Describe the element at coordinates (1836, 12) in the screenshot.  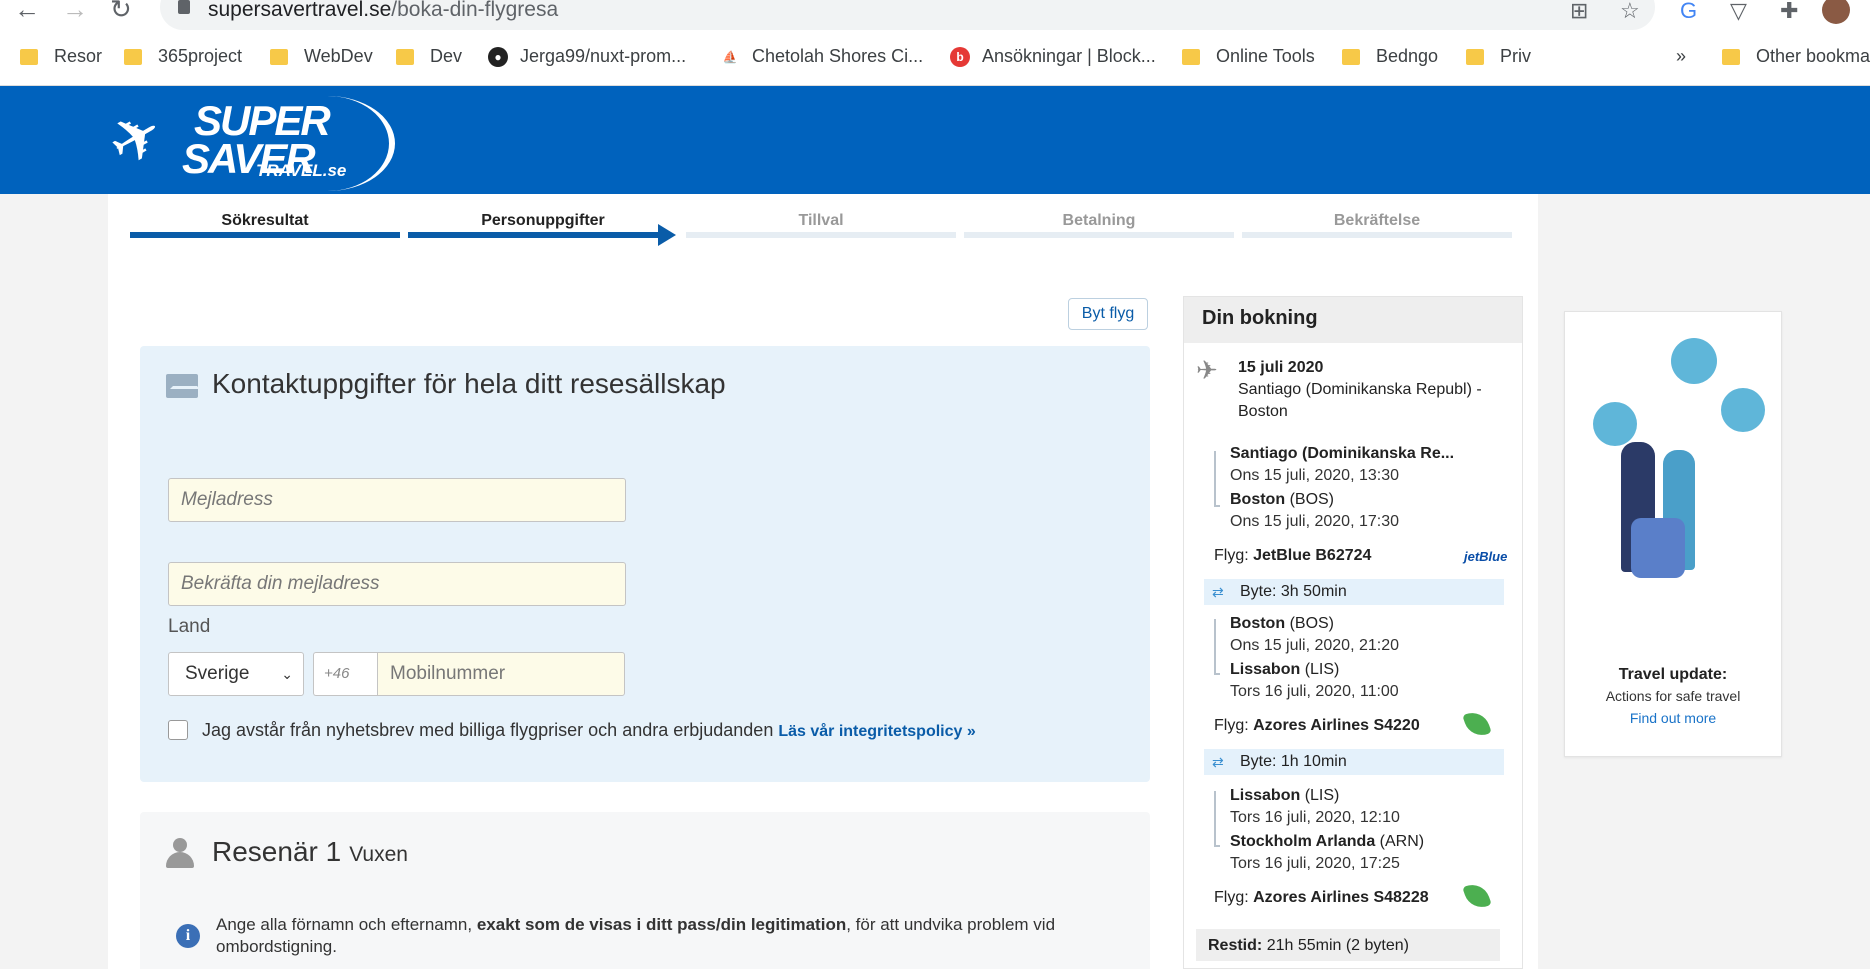
I see `profile-avatar` at that location.